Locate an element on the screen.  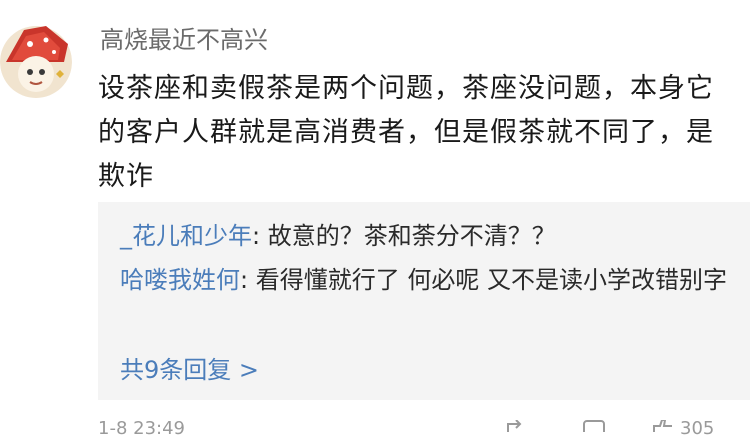
comment-footer: 1-8 23:49 305 is located at coordinates (424, 428).